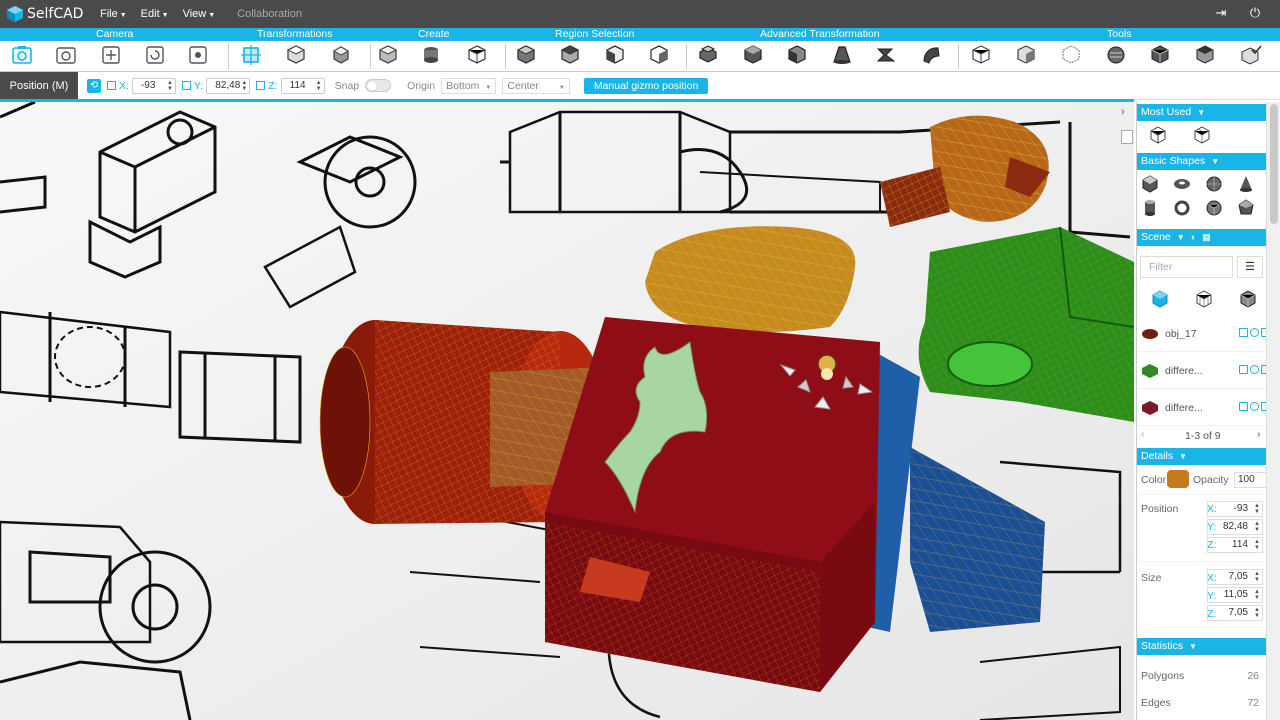 The image size is (1280, 720). I want to click on menu-view: View ▼, so click(199, 14).